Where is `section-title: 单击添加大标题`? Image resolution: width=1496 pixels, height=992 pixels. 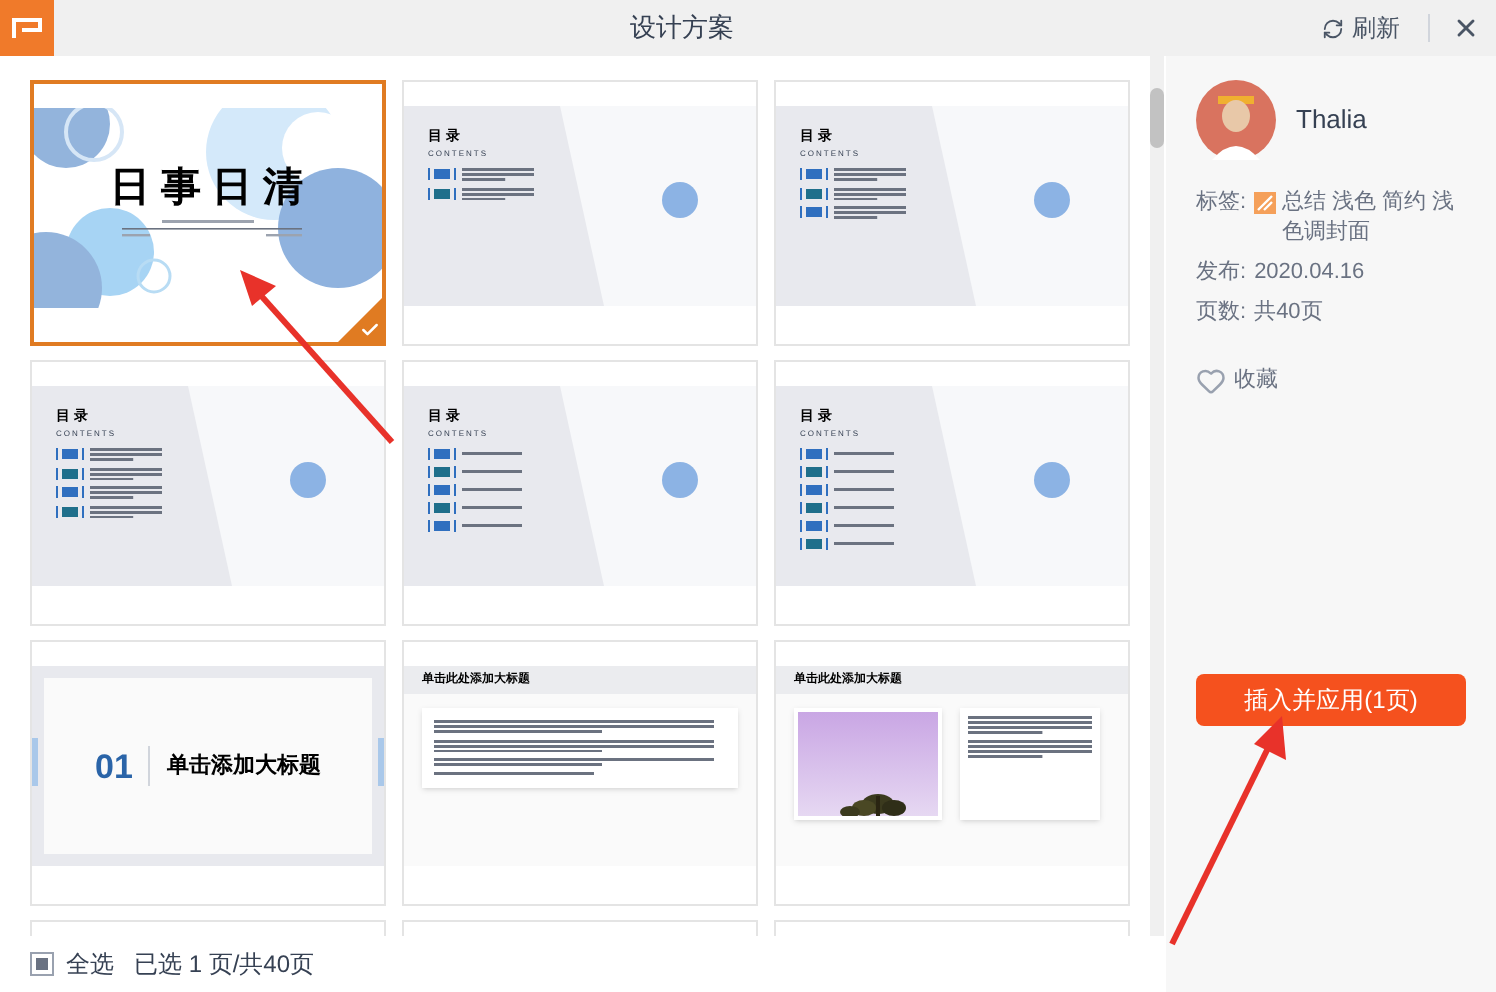 section-title: 单击添加大标题 is located at coordinates (243, 766).